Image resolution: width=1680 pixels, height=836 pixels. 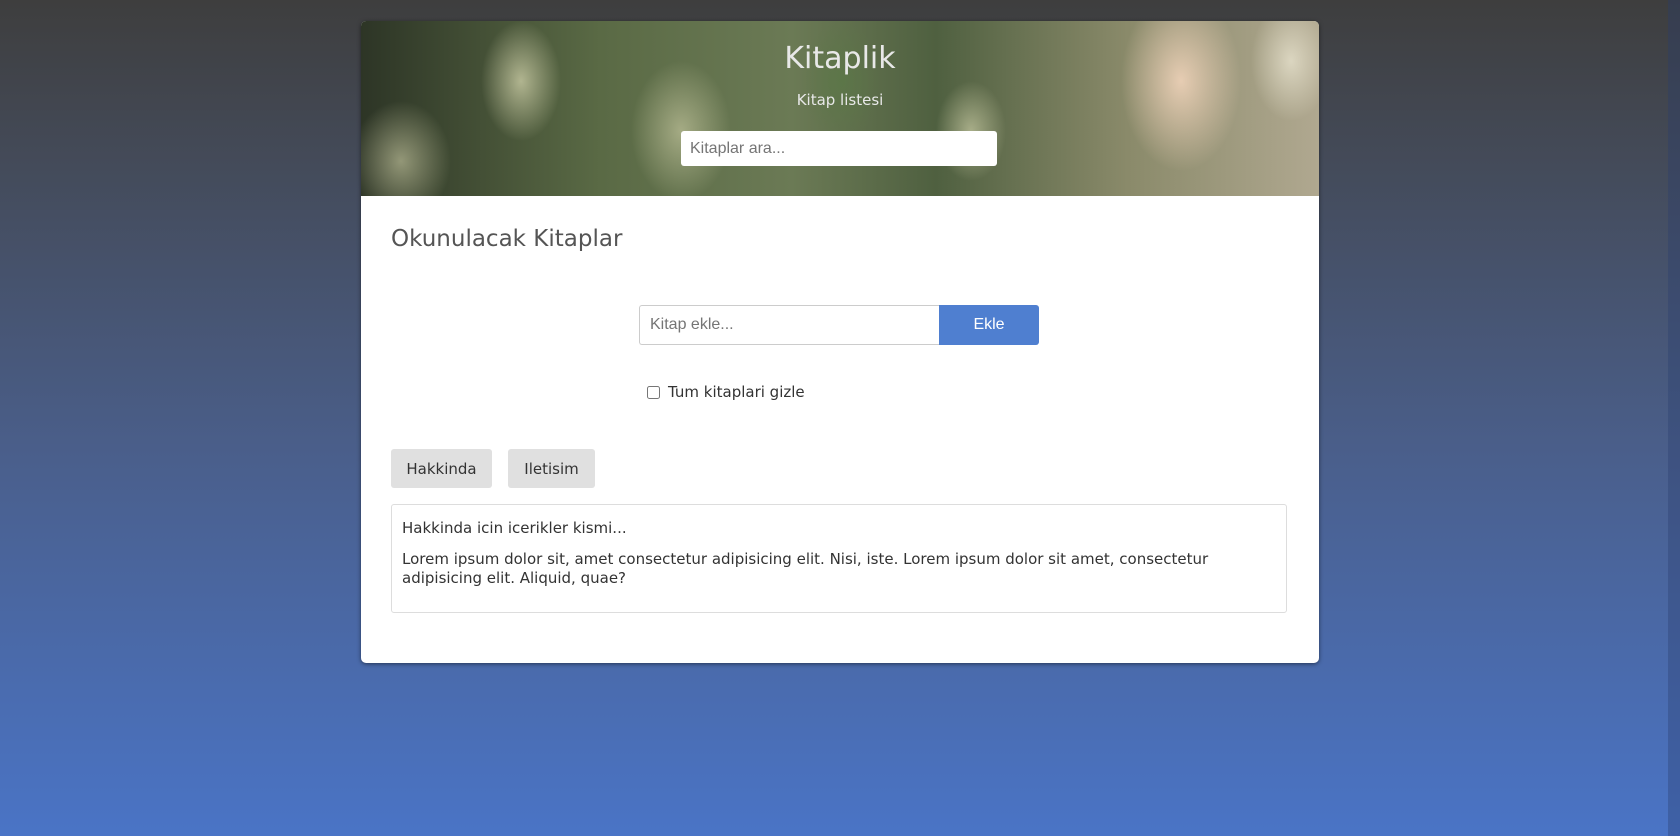 What do you see at coordinates (736, 392) in the screenshot?
I see `hide-all-label: Tum kitaplari gizle` at bounding box center [736, 392].